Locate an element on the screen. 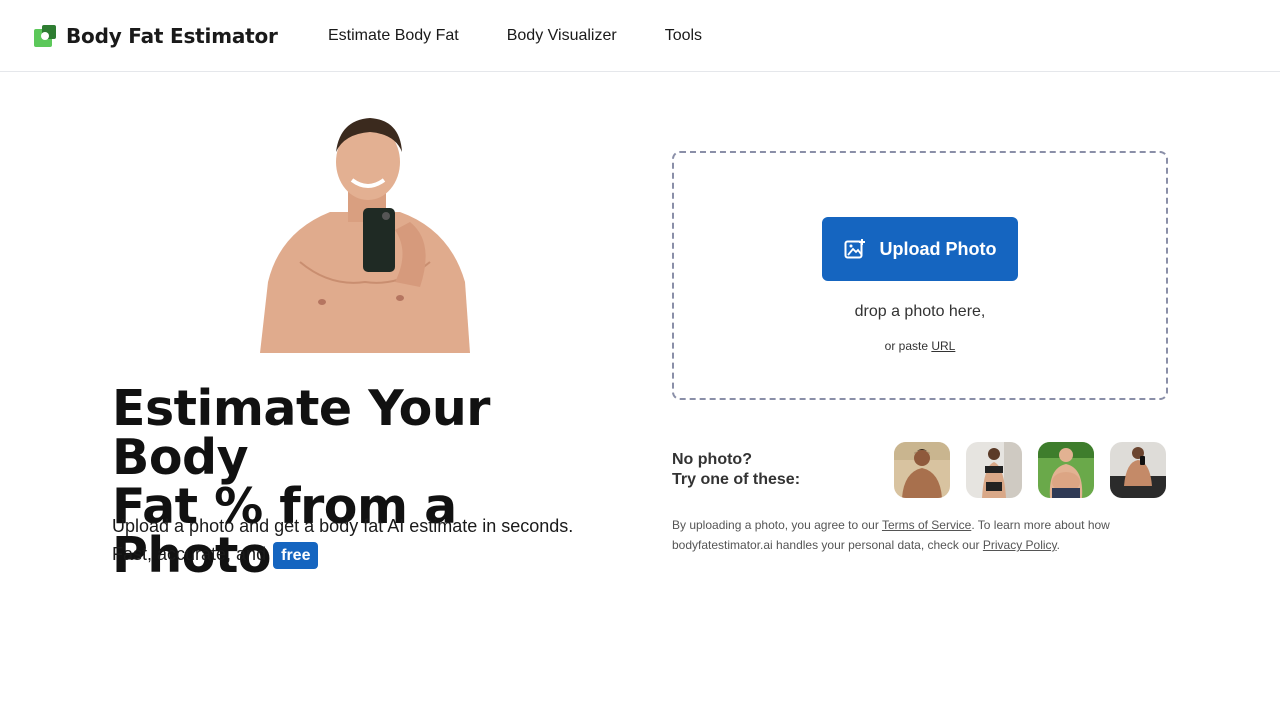 Image resolution: width=1280 pixels, height=720 pixels. green-square-logo-icon is located at coordinates (45, 36).